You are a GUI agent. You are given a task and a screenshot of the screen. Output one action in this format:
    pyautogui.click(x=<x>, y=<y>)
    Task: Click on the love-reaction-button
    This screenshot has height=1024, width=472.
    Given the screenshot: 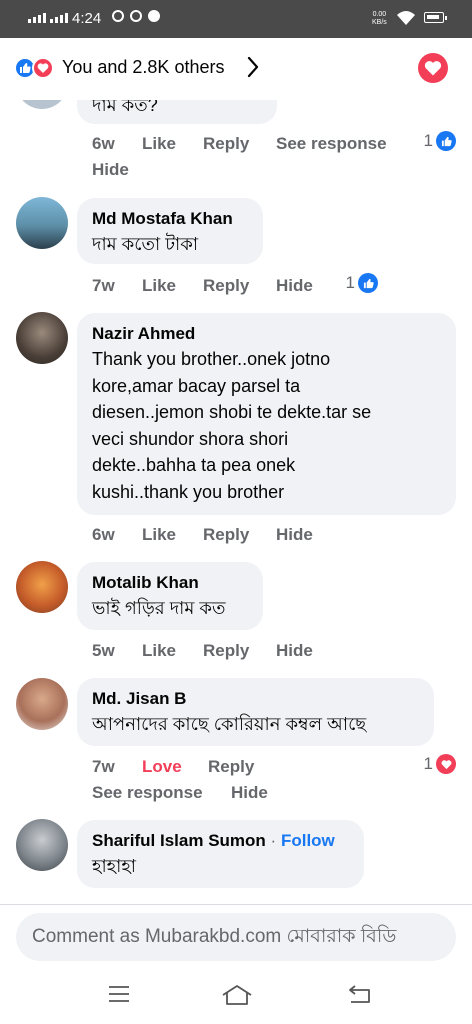 What is the action you would take?
    pyautogui.click(x=433, y=68)
    